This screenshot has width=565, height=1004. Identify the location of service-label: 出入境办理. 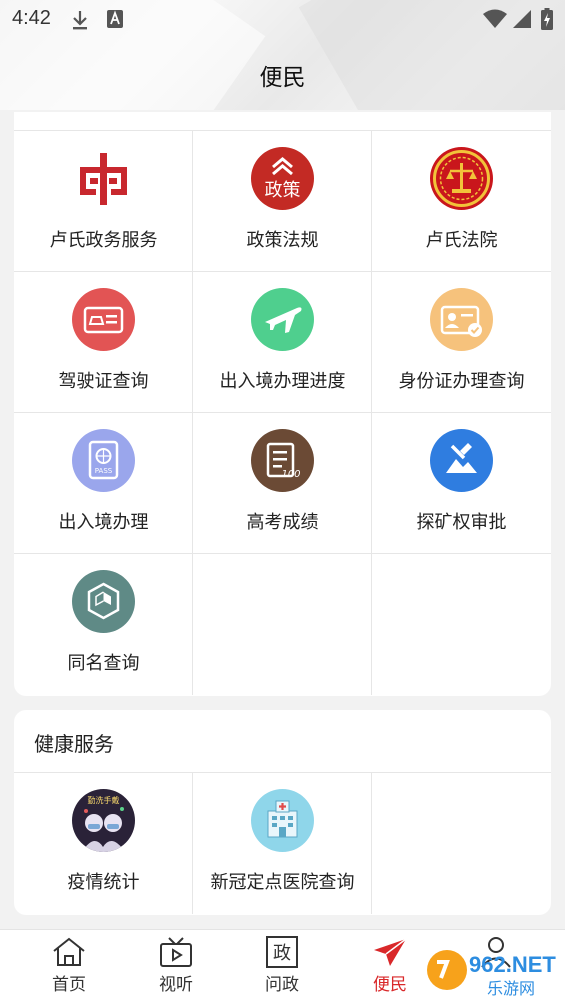
(103, 522).